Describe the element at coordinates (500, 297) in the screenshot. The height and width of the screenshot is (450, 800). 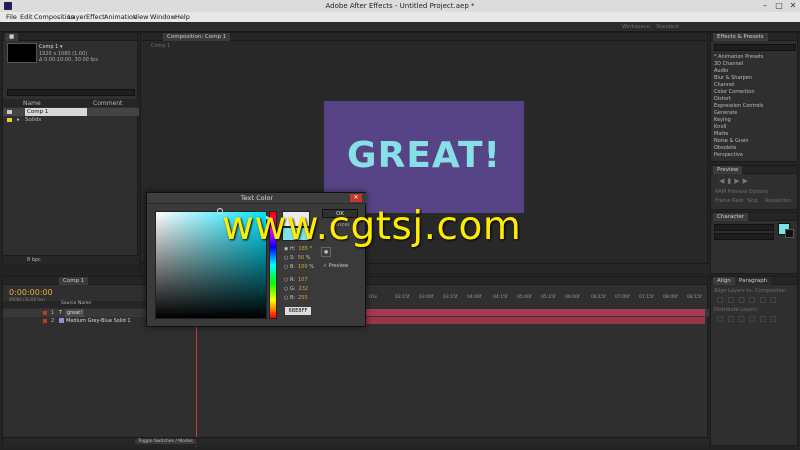
I see `tick-label: 04:15f` at that location.